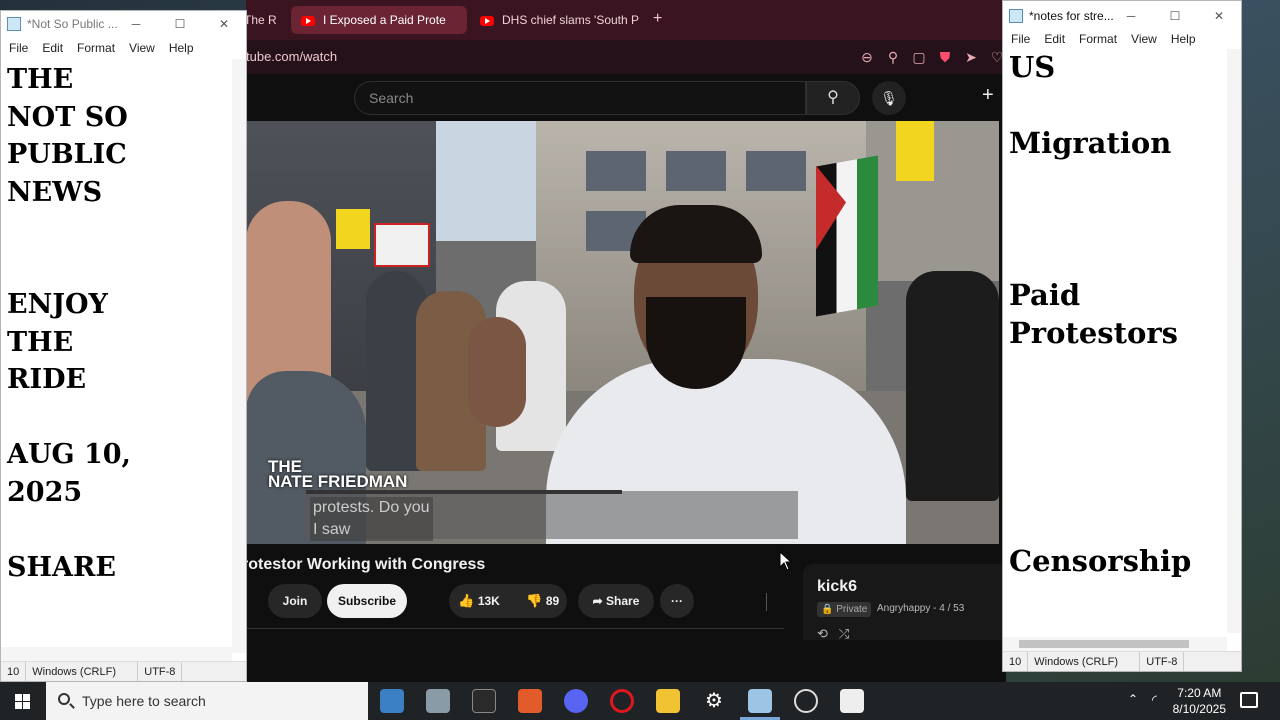  What do you see at coordinates (332, 529) in the screenshot?
I see `caption-line: I saw` at bounding box center [332, 529].